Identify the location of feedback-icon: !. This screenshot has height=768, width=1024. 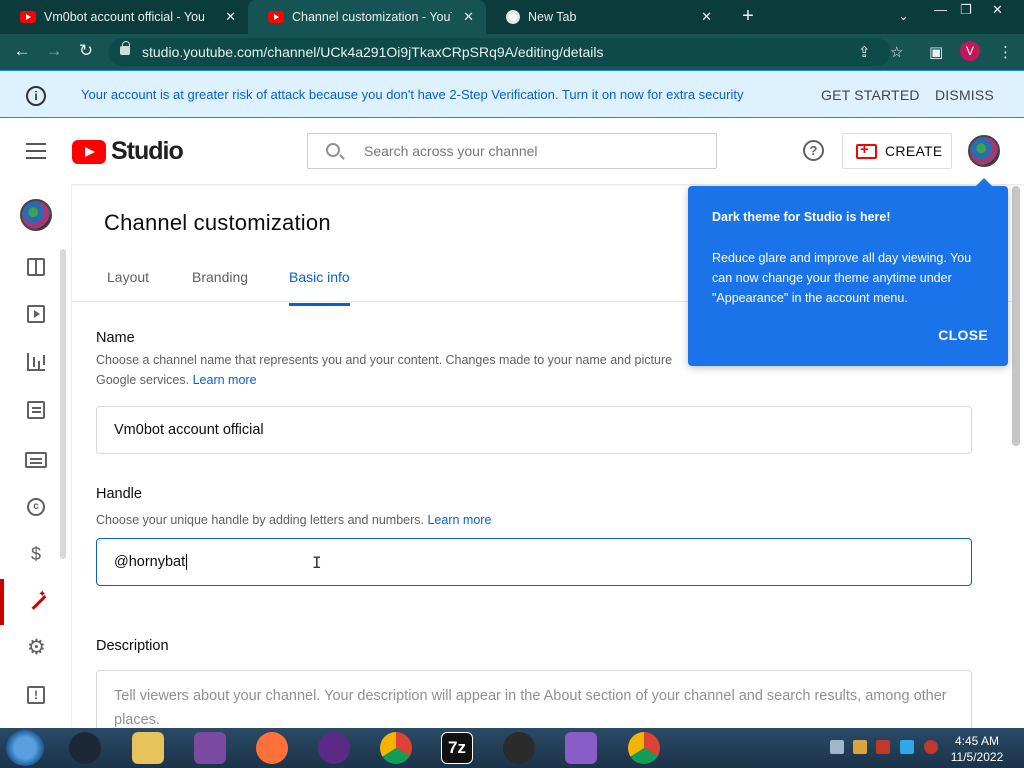
(36, 695).